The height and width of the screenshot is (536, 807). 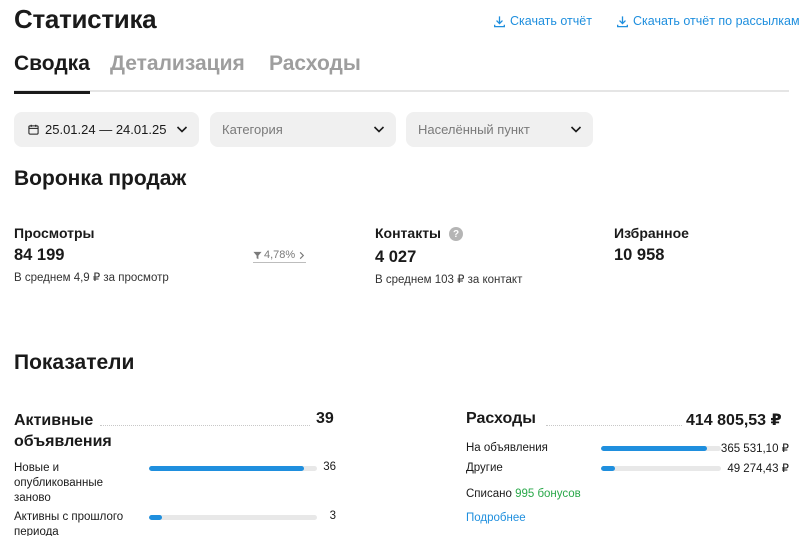 What do you see at coordinates (716, 21) in the screenshot?
I see `download-mailing-report-label: Скачать отчёт по рассылкам` at bounding box center [716, 21].